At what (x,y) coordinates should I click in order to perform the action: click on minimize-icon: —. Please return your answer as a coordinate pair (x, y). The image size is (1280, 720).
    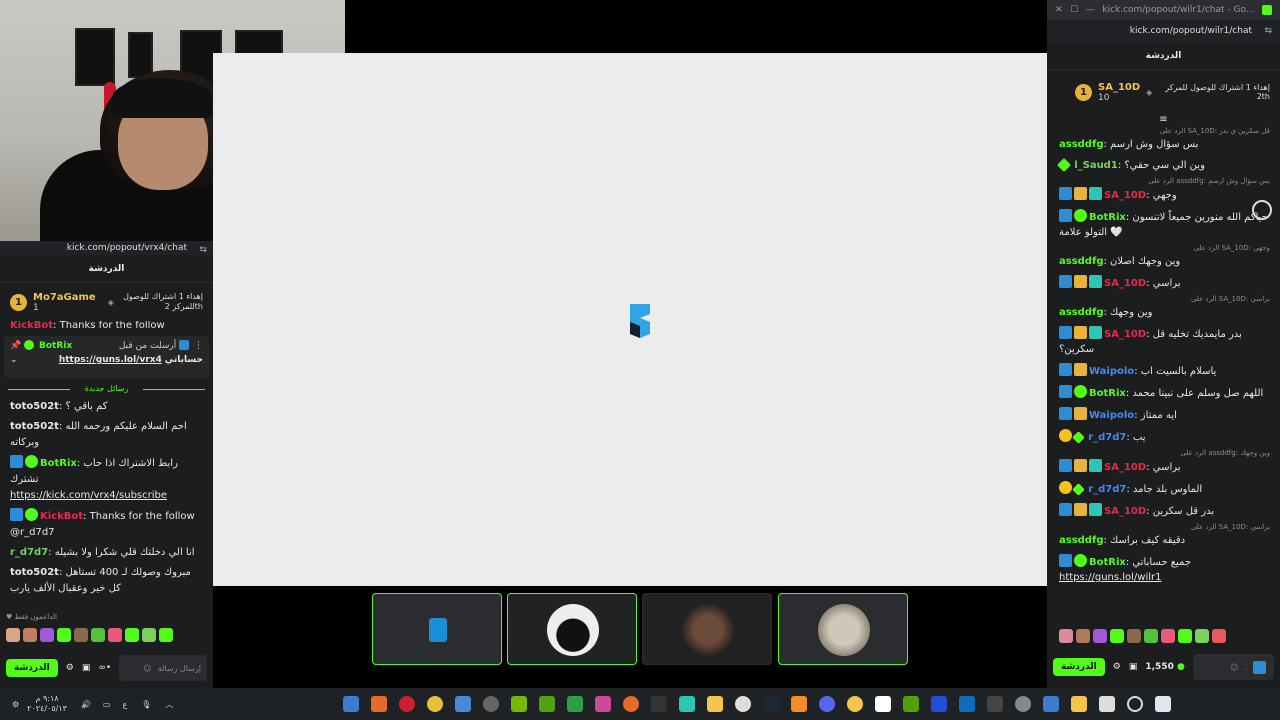
    Looking at the image, I should click on (1090, 10).